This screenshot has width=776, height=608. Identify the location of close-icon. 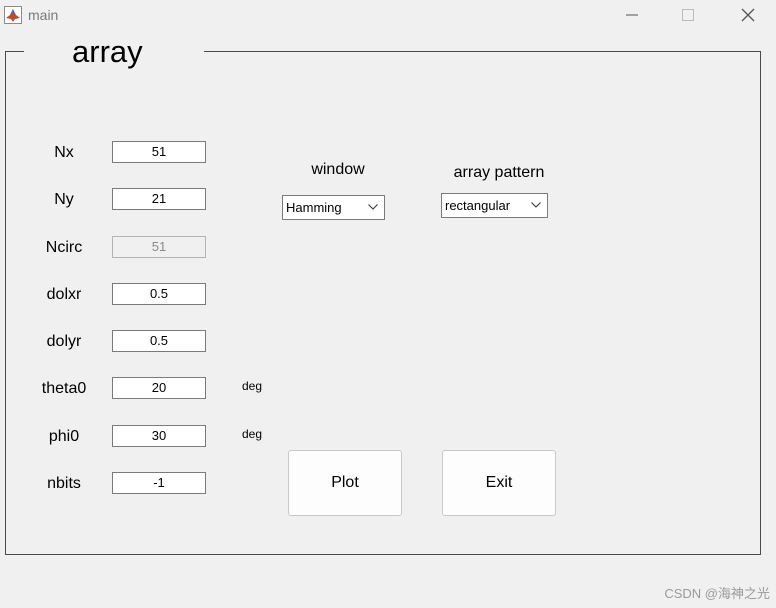
(748, 15).